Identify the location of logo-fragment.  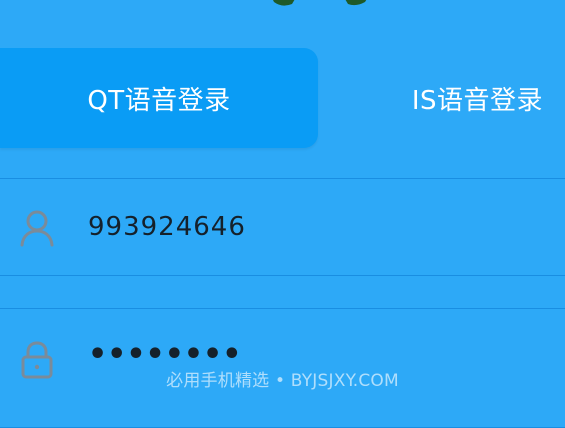
(320, 3).